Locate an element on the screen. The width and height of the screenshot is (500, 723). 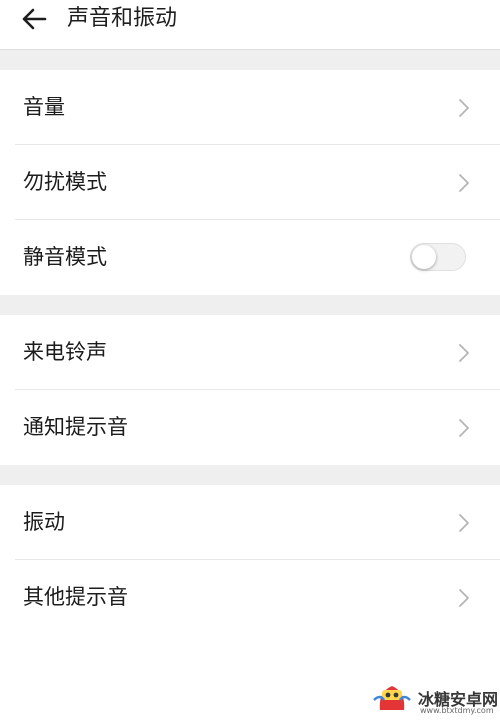
app-bar: 声音和振动 is located at coordinates (250, 25).